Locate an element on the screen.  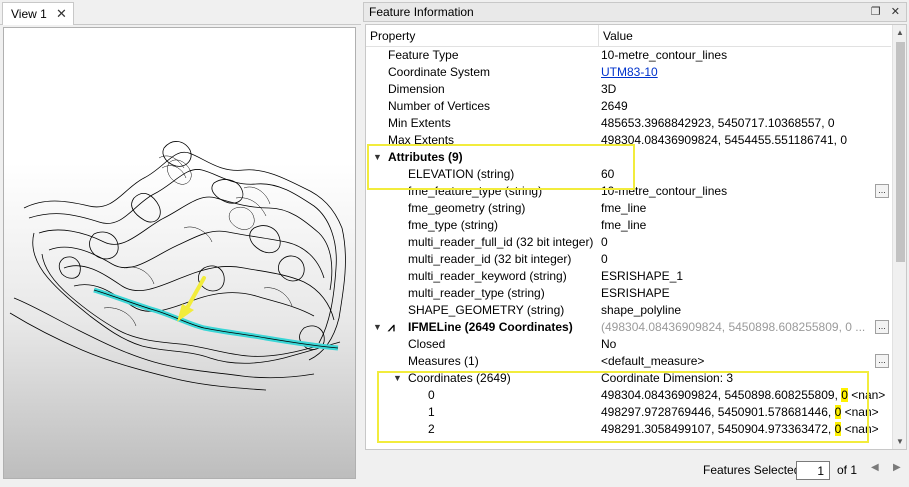
pointer-arrow-icon is located at coordinates (191, 299).